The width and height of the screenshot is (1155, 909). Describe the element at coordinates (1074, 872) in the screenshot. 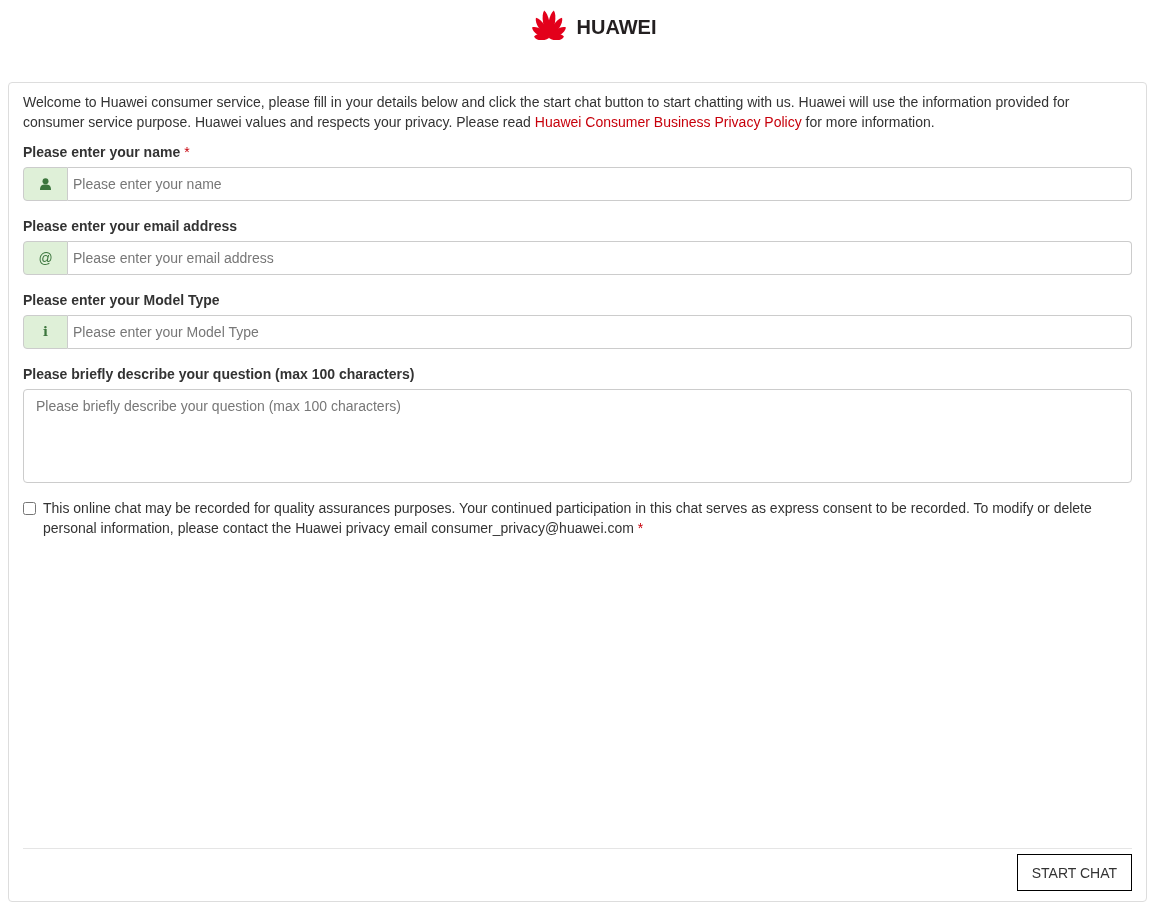

I see `start-chat-button: START CHAT` at that location.